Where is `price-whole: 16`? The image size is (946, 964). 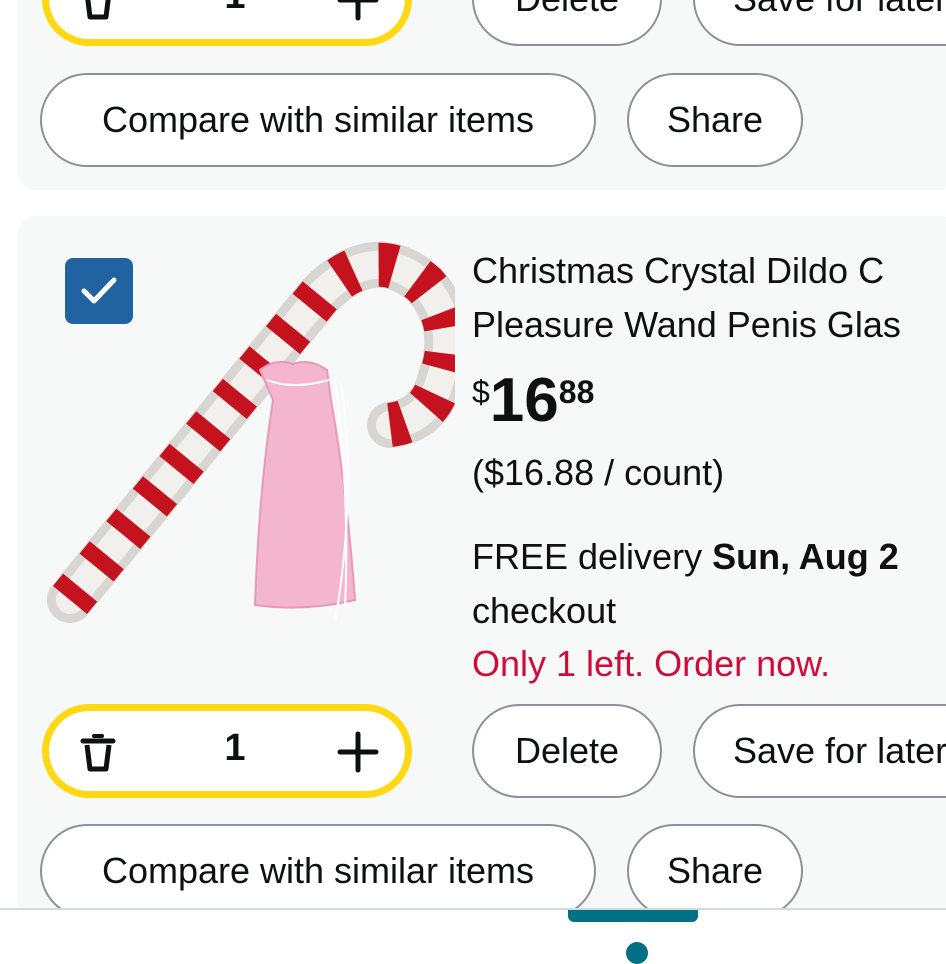
price-whole: 16 is located at coordinates (524, 400).